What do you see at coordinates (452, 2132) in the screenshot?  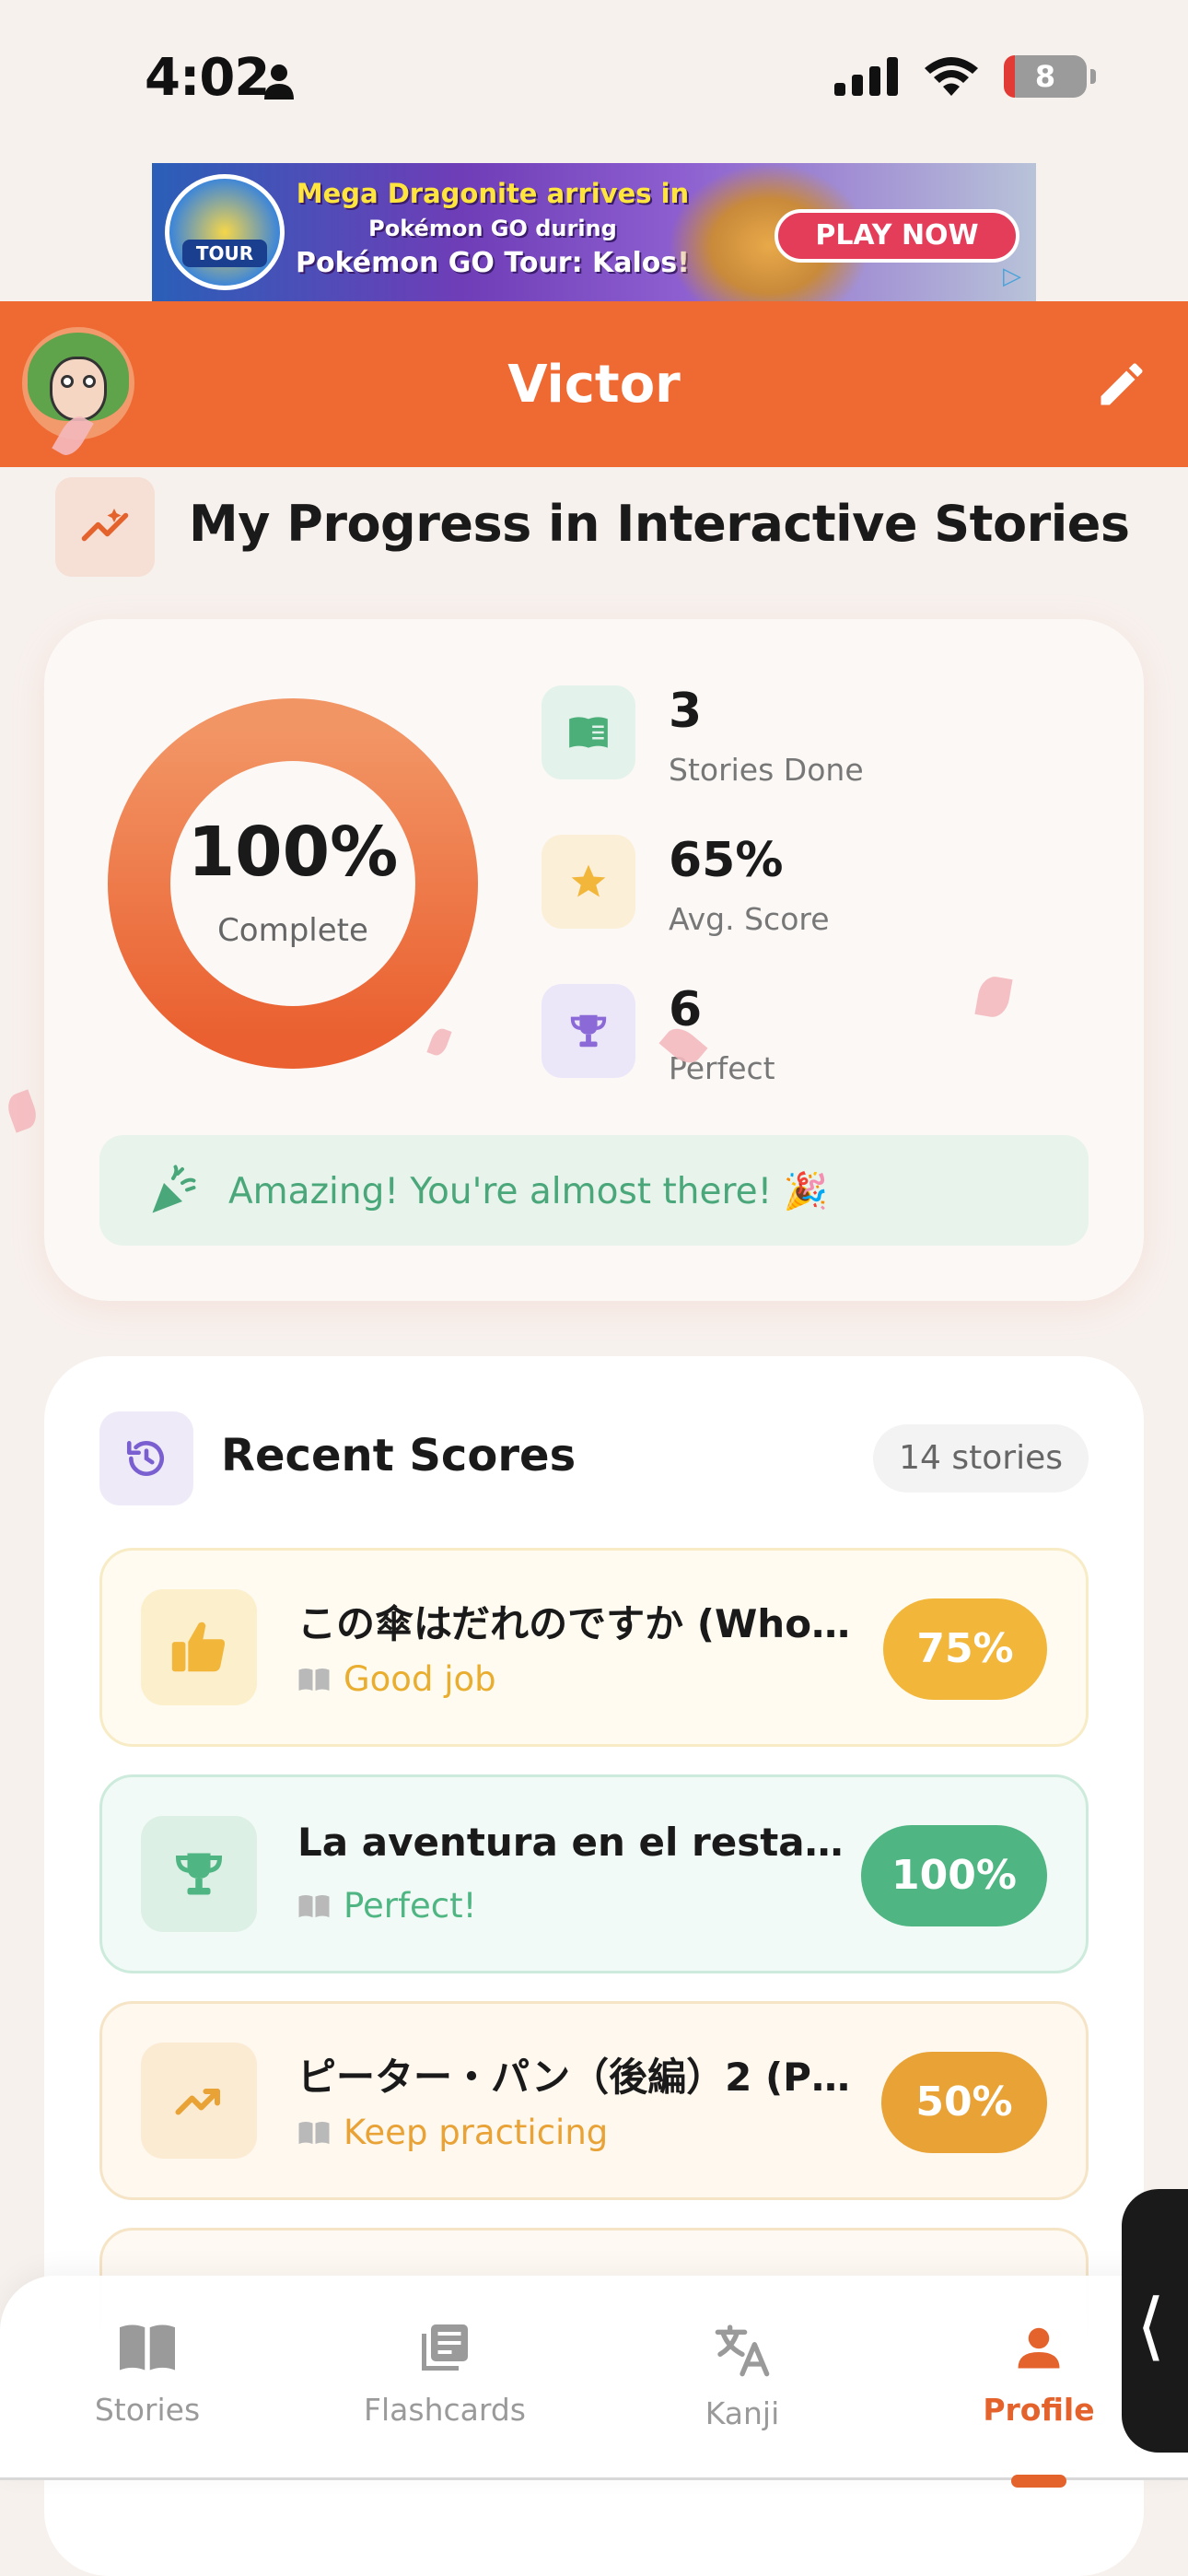 I see `row-status: Keep practicing` at bounding box center [452, 2132].